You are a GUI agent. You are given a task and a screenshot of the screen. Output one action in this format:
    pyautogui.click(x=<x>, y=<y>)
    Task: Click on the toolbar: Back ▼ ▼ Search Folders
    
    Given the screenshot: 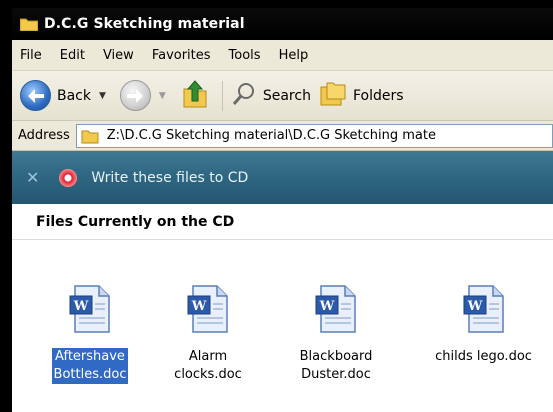 What is the action you would take?
    pyautogui.click(x=282, y=96)
    